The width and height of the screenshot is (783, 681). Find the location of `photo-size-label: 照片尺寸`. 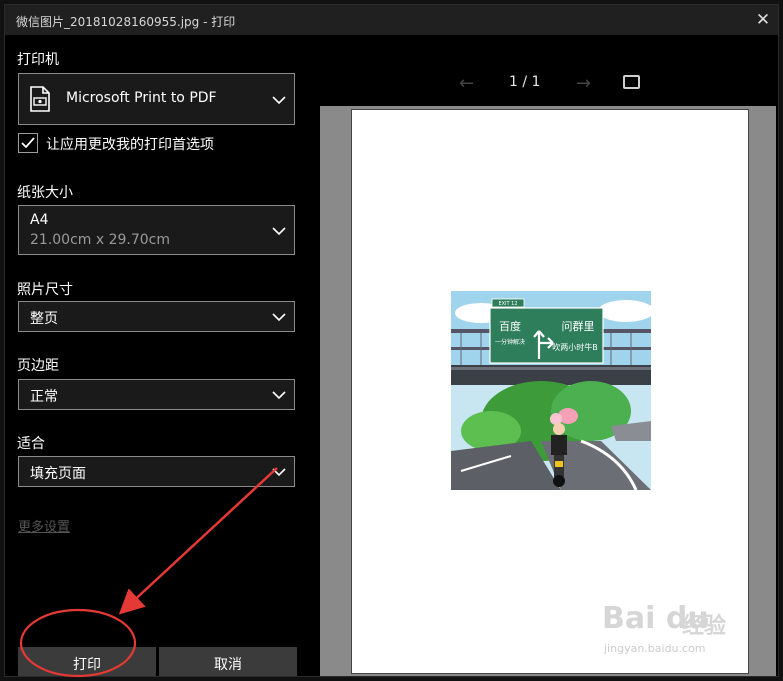

photo-size-label: 照片尺寸 is located at coordinates (45, 290).